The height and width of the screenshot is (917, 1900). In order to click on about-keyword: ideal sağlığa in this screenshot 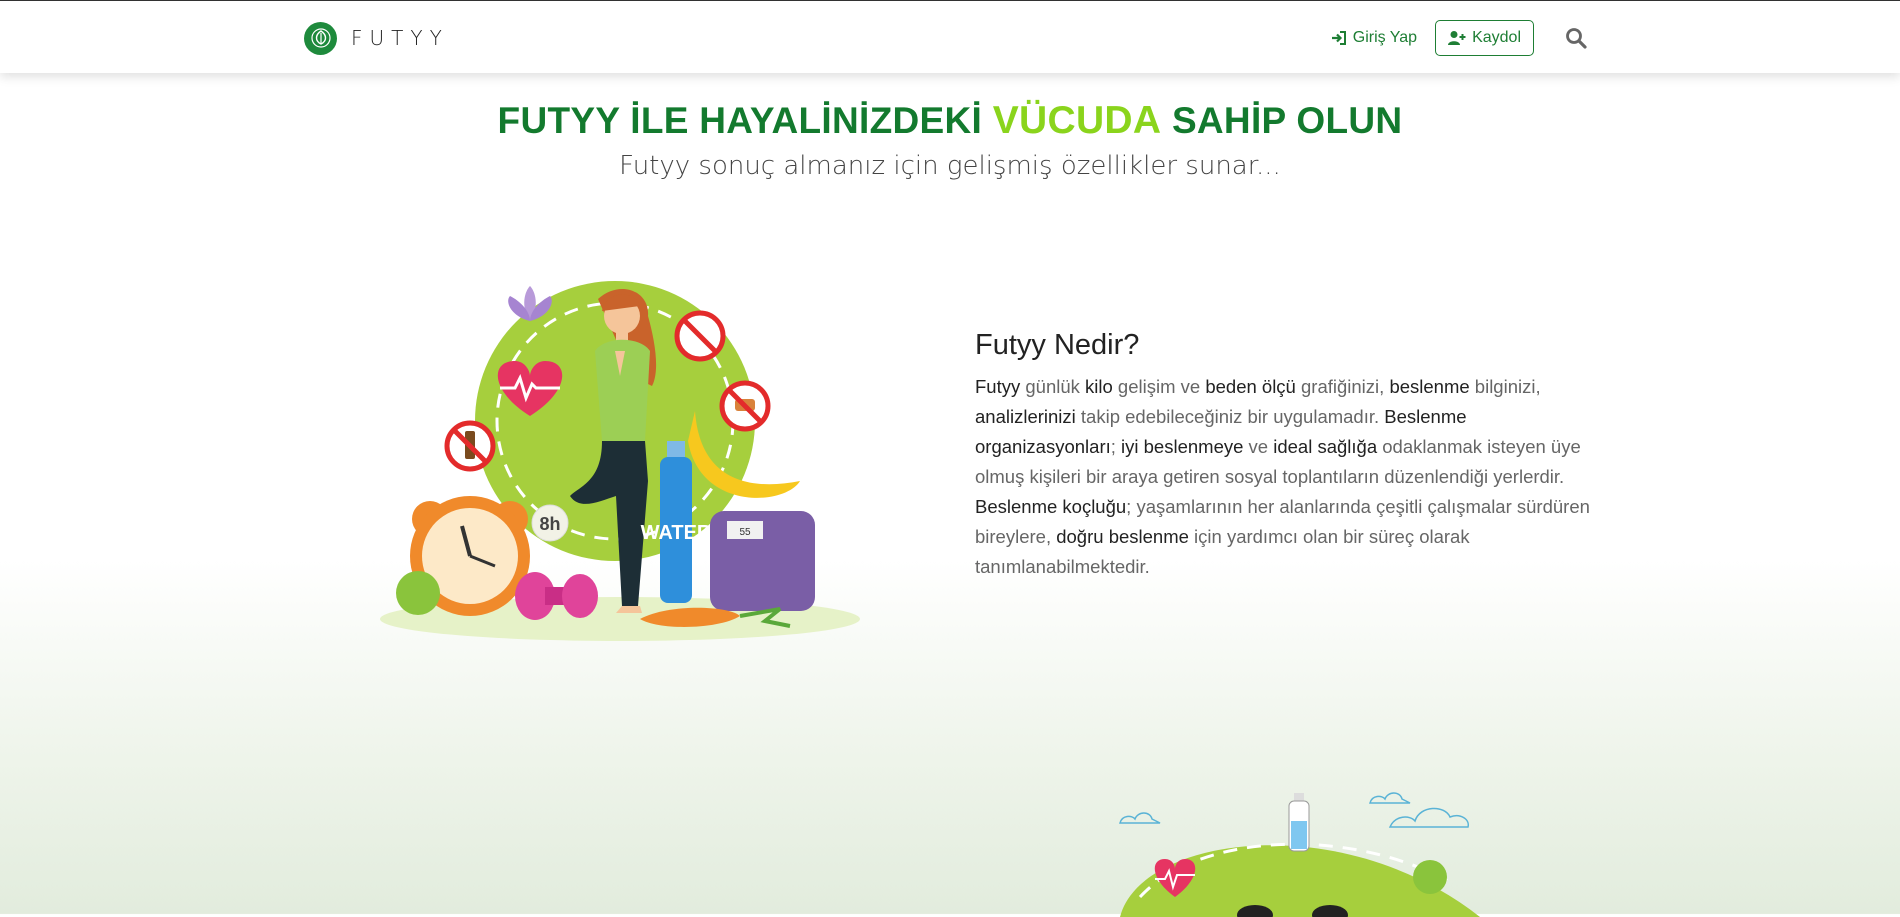, I will do `click(1325, 446)`.